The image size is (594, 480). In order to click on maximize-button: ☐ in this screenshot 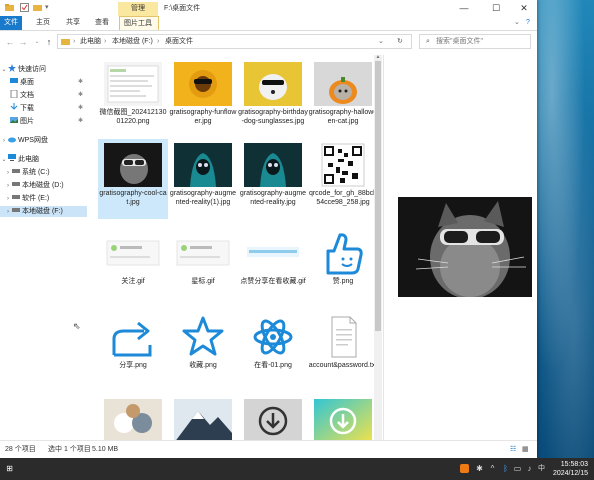, I will do `click(496, 8)`.